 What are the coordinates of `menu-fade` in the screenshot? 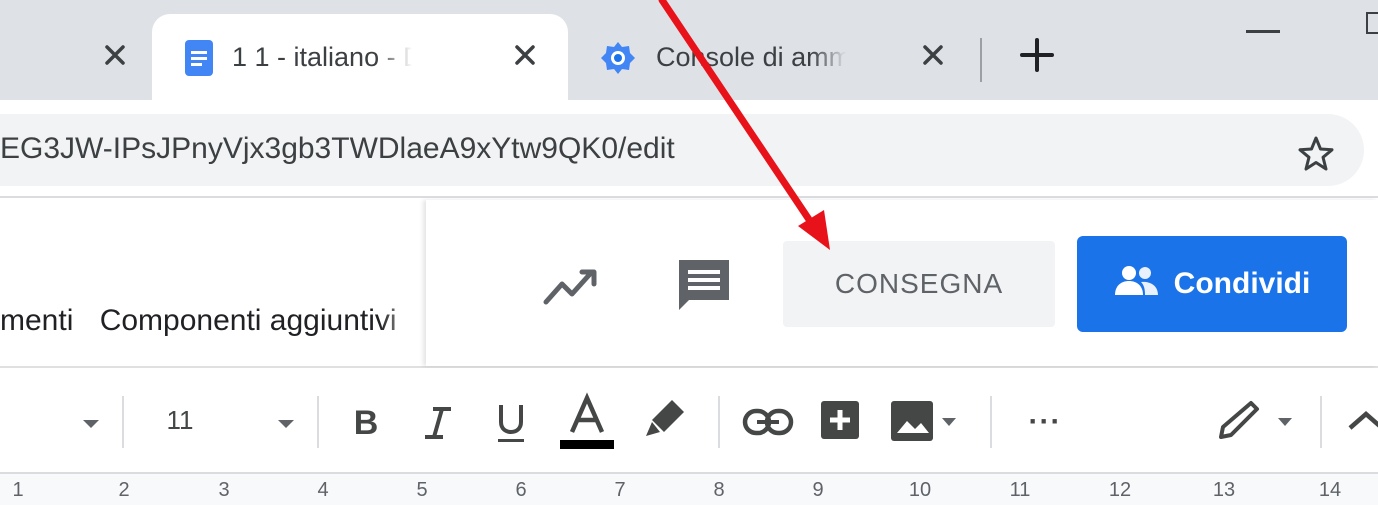 It's located at (403, 283).